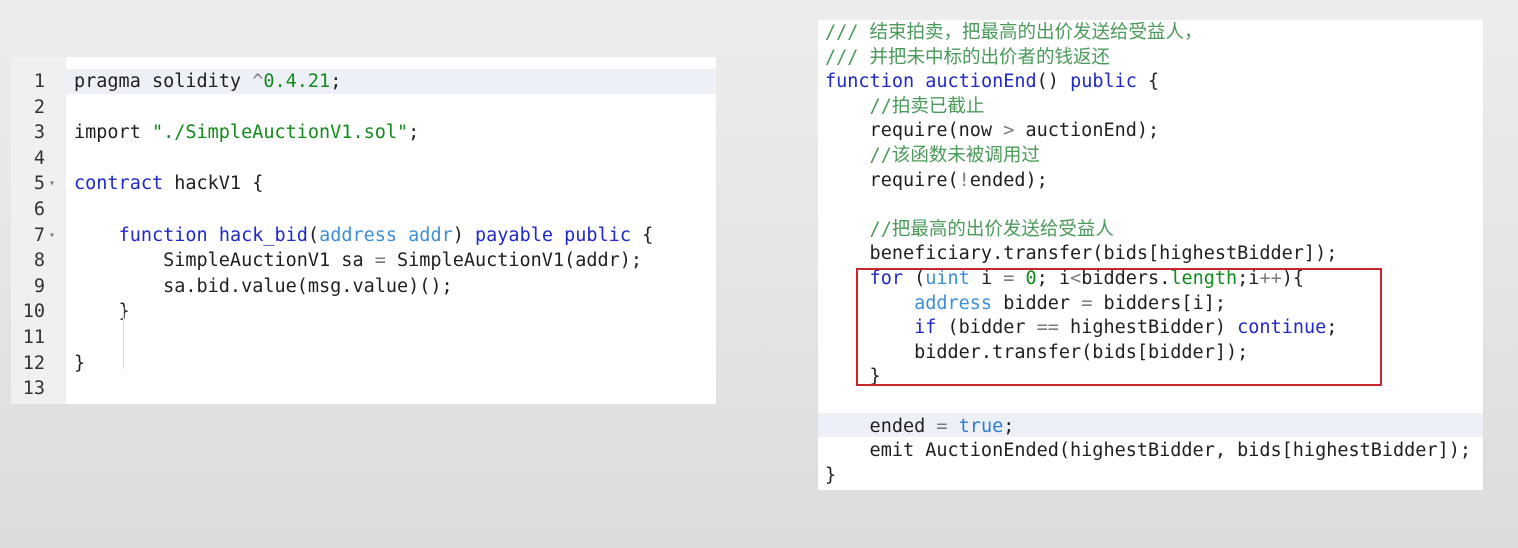  I want to click on line-number: 5, so click(39, 184).